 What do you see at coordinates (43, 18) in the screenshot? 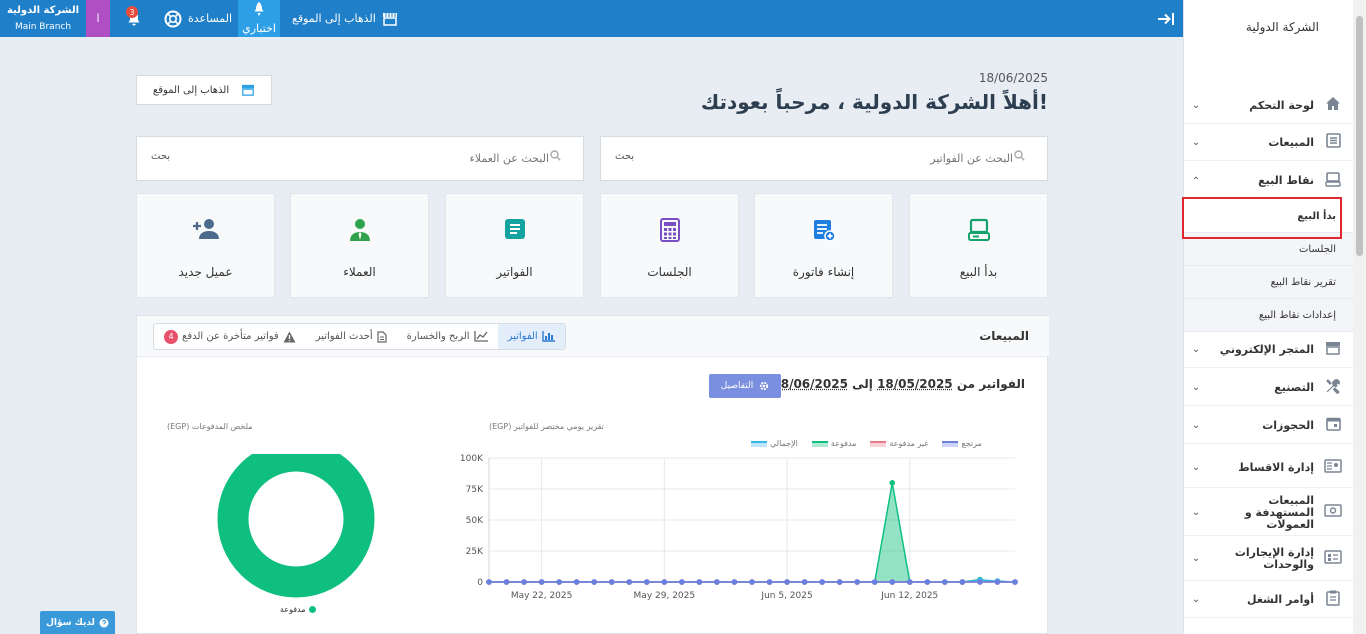
I see `company-switcher: الشركة الدولية Main Branch` at bounding box center [43, 18].